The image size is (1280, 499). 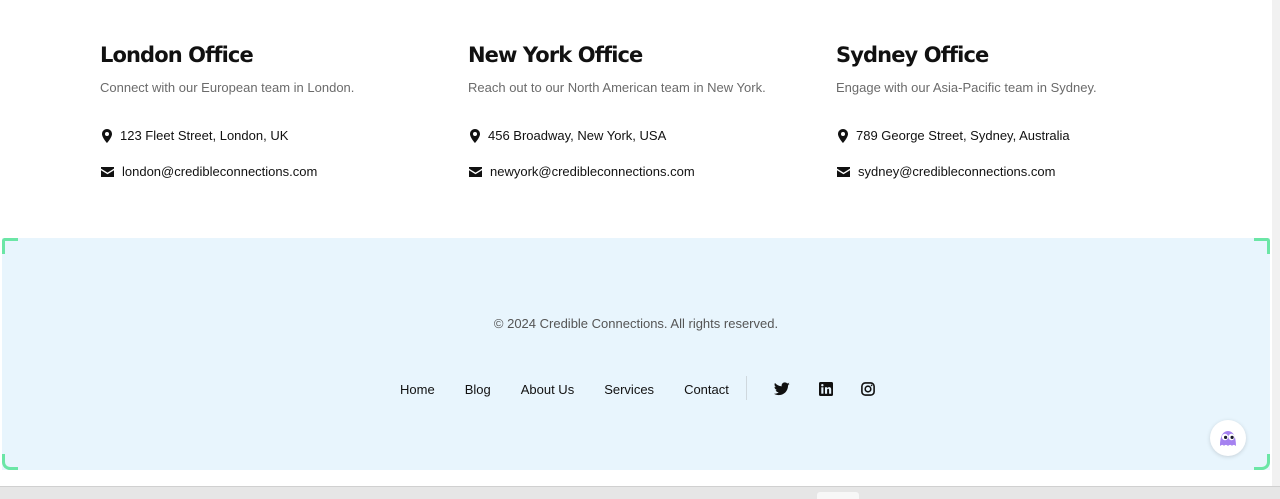 What do you see at coordinates (640, 492) in the screenshot?
I see `horizontal-scrollbar` at bounding box center [640, 492].